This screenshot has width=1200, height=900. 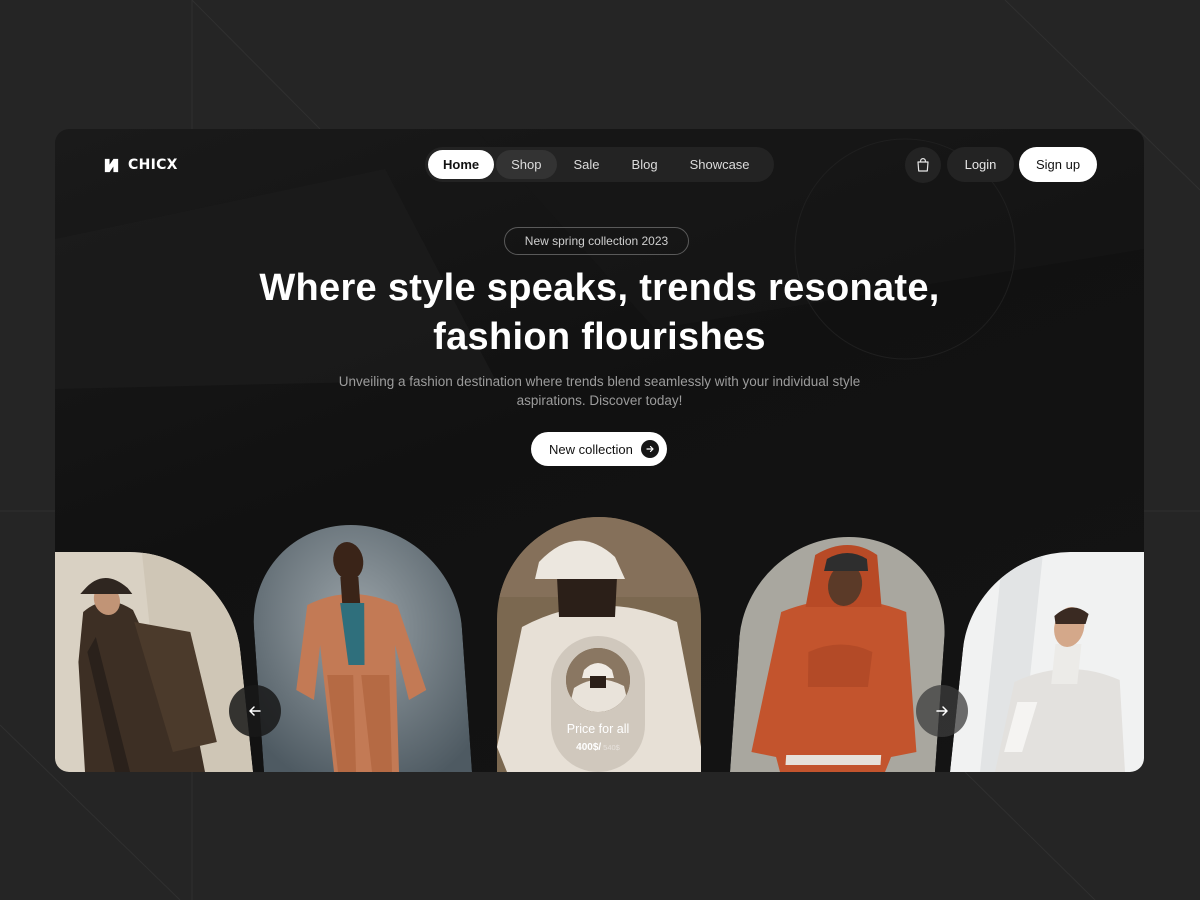 I want to click on hero-headline-line-2: fashion flourishes, so click(x=599, y=337).